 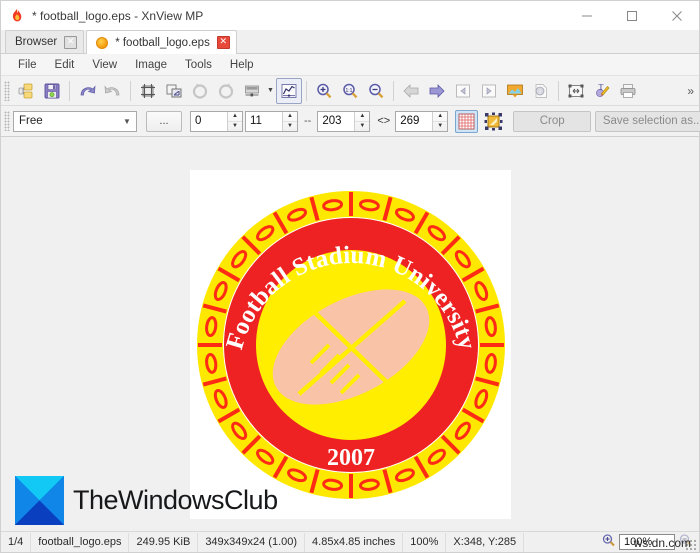 What do you see at coordinates (354, 542) in the screenshot?
I see `status-print-size: 4.85x4.85 inches` at bounding box center [354, 542].